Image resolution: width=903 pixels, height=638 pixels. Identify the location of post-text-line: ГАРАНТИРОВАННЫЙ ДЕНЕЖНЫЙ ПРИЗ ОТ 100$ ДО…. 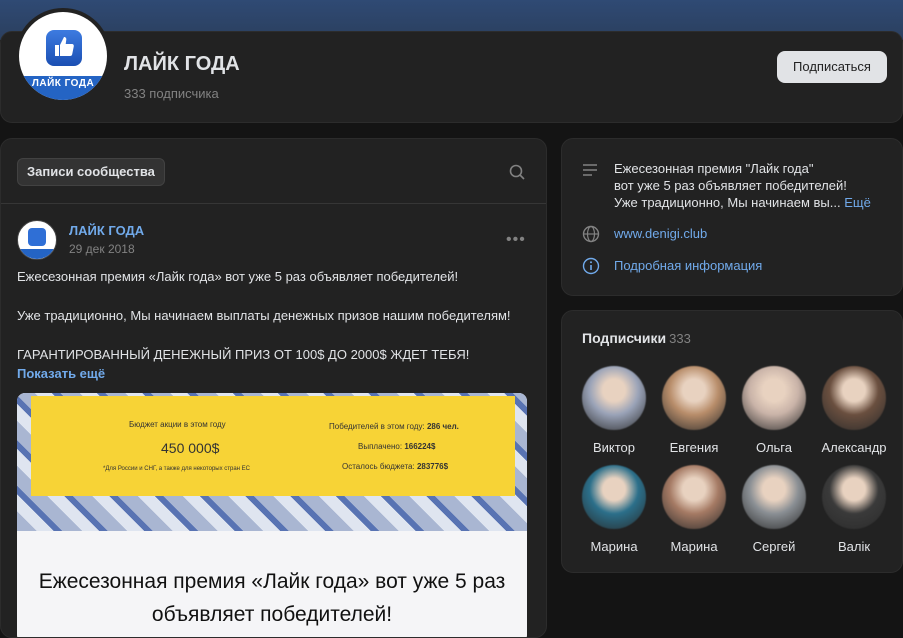
(243, 354).